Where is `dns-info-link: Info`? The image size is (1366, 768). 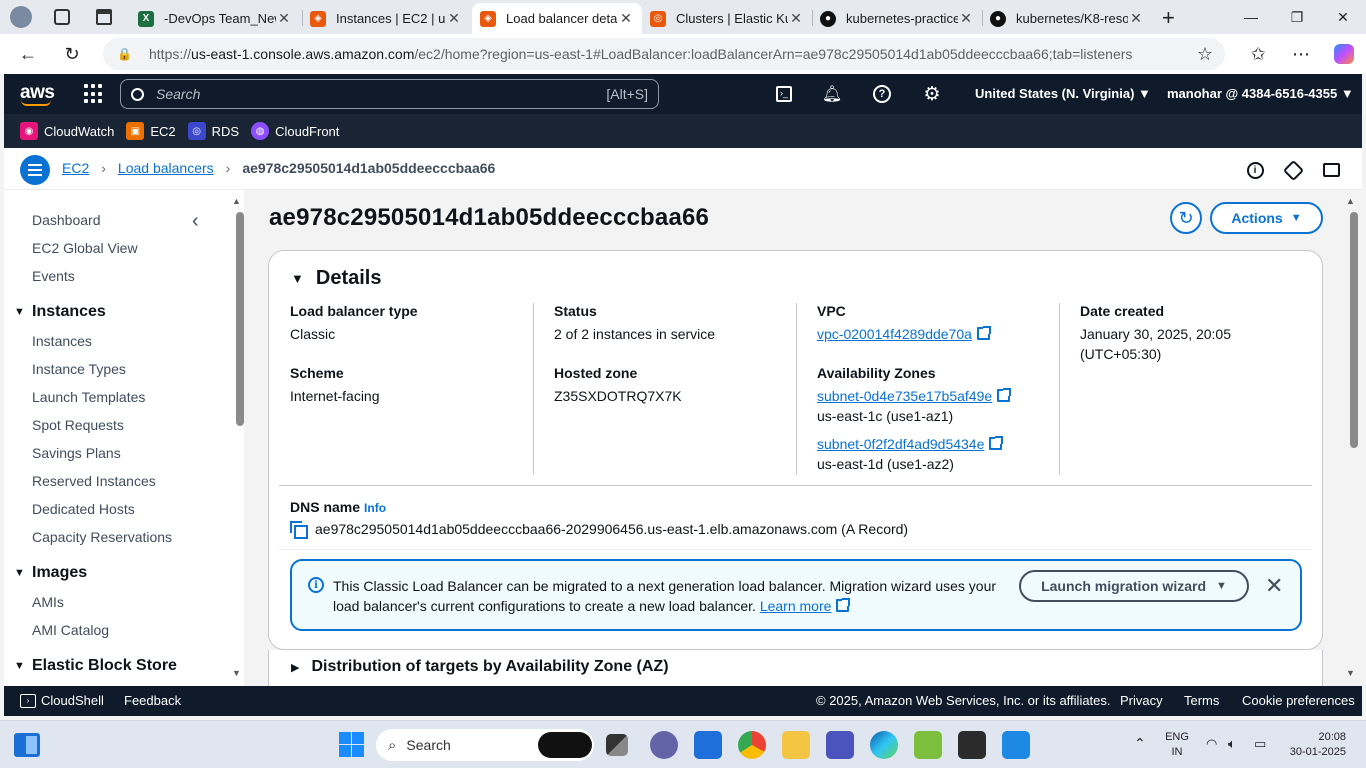
dns-info-link: Info is located at coordinates (375, 508).